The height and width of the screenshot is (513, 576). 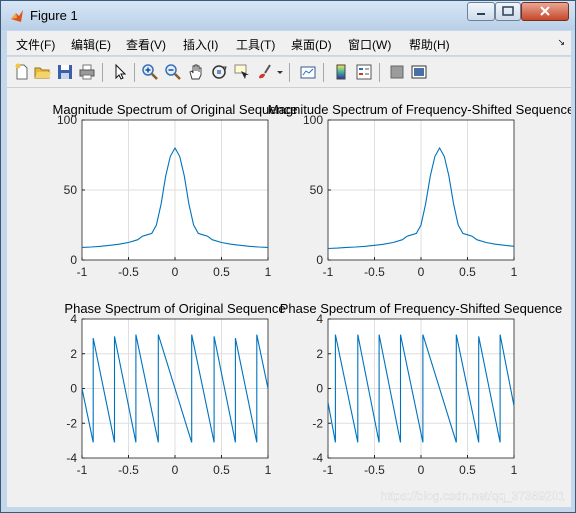 I want to click on pan-hand-icon, so click(x=196, y=72).